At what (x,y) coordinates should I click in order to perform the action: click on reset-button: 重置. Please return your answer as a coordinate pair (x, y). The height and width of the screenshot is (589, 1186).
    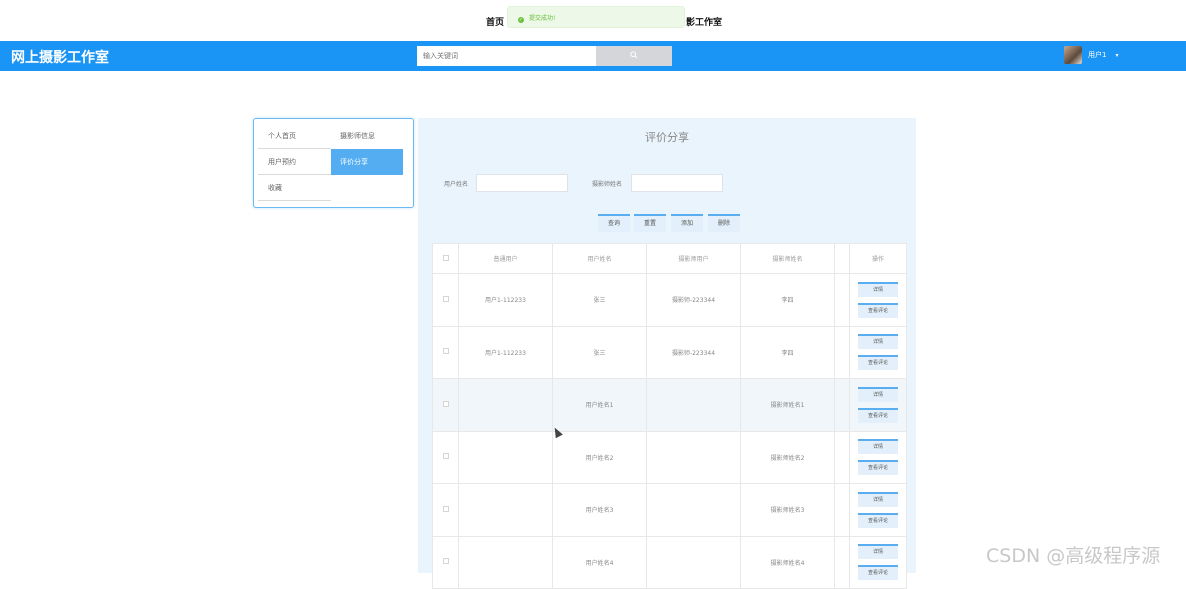
    Looking at the image, I should click on (650, 223).